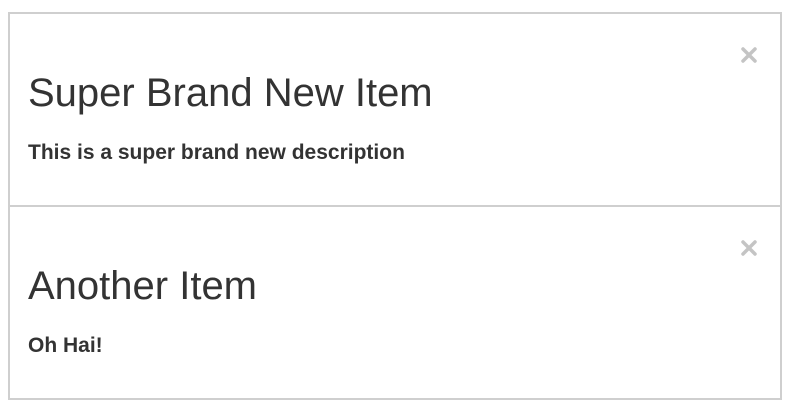 The image size is (790, 416). I want to click on item-description: Oh Hai!, so click(65, 345).